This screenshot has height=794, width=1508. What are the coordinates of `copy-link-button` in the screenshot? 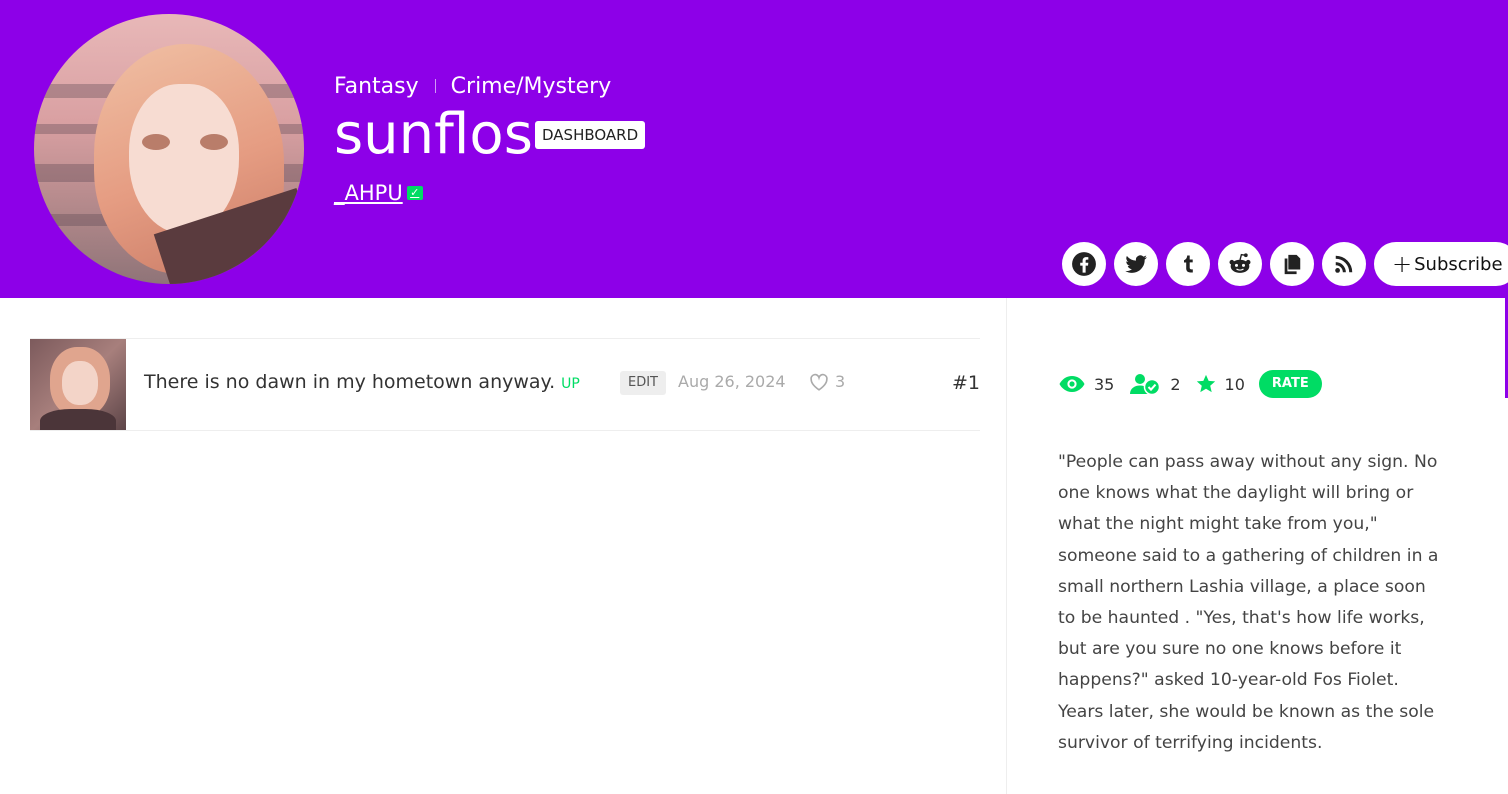 It's located at (1292, 264).